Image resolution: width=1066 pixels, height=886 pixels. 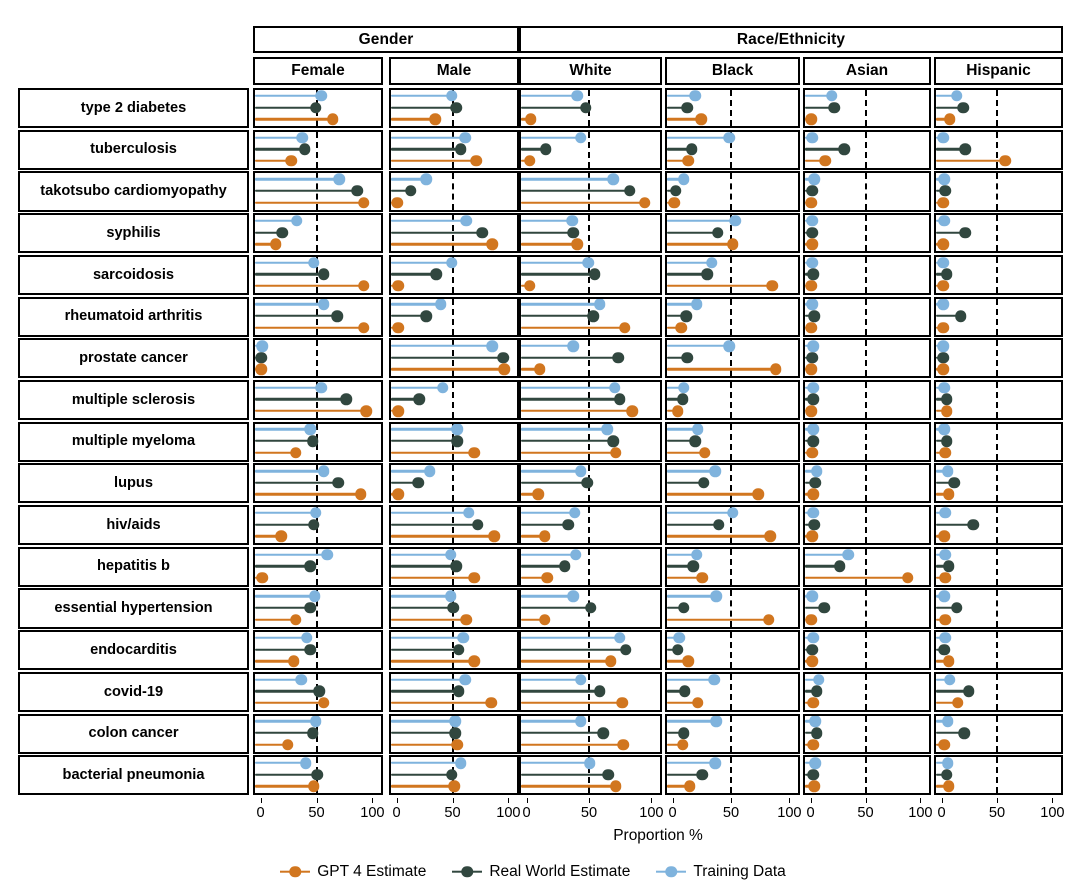 I want to click on row-label-sarcoidosis: sarcoidosis, so click(x=133, y=274).